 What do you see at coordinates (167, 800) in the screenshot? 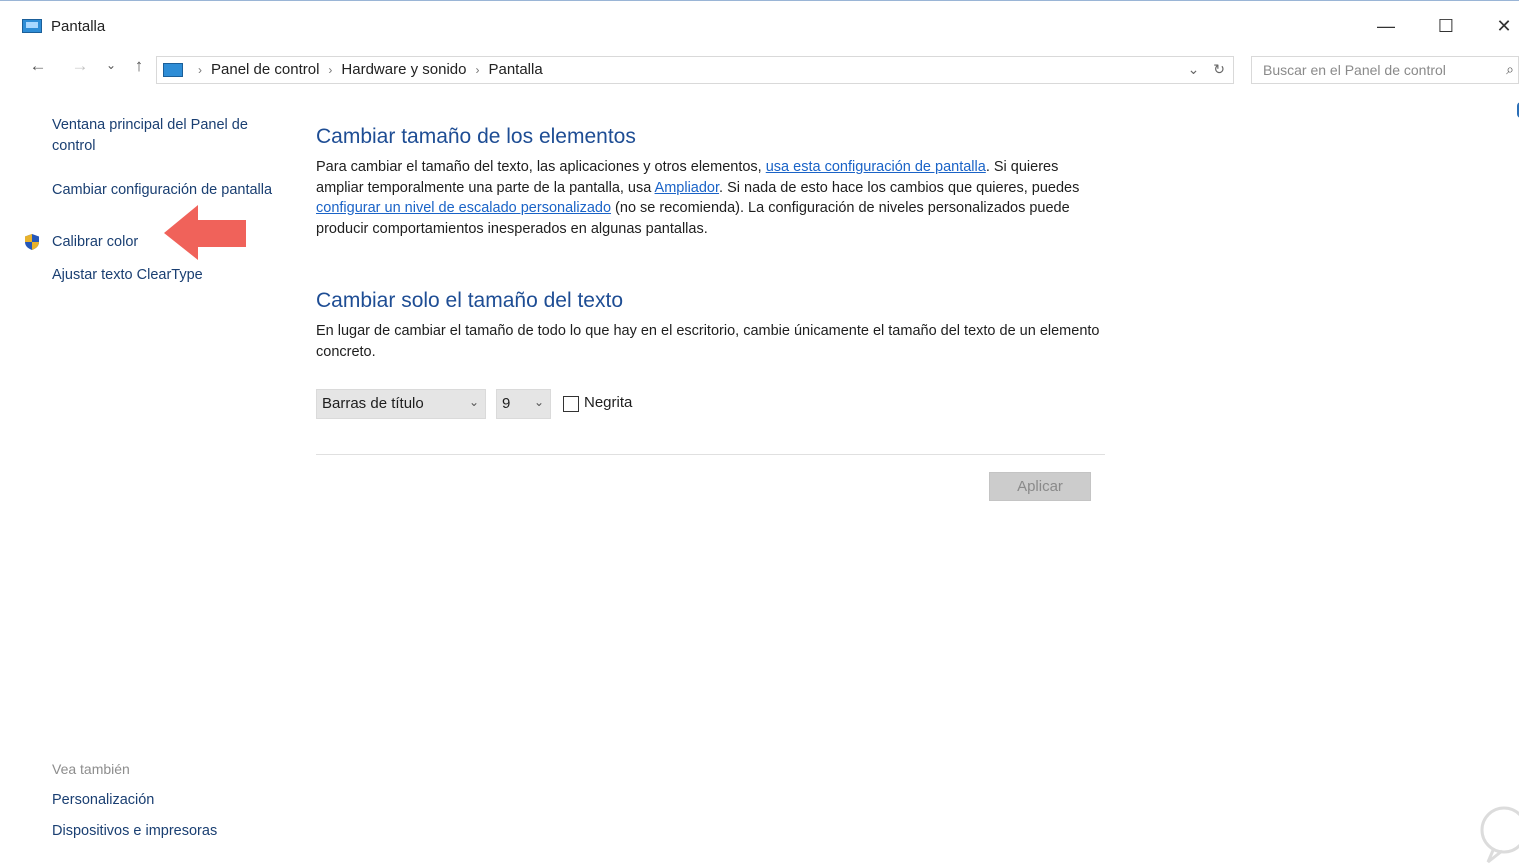
I see `link-personalizacion: Personalización` at bounding box center [167, 800].